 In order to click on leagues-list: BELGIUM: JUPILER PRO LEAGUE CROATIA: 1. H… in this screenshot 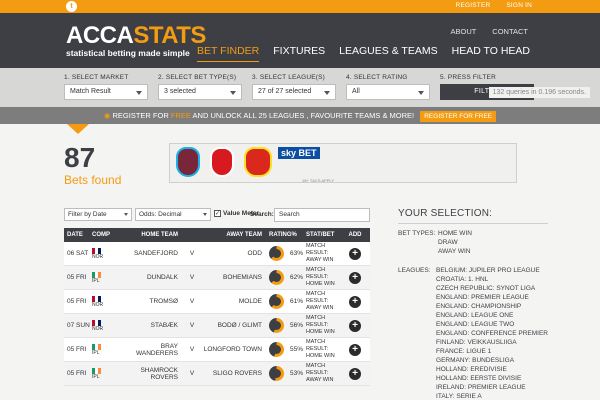, I will do `click(492, 333)`.